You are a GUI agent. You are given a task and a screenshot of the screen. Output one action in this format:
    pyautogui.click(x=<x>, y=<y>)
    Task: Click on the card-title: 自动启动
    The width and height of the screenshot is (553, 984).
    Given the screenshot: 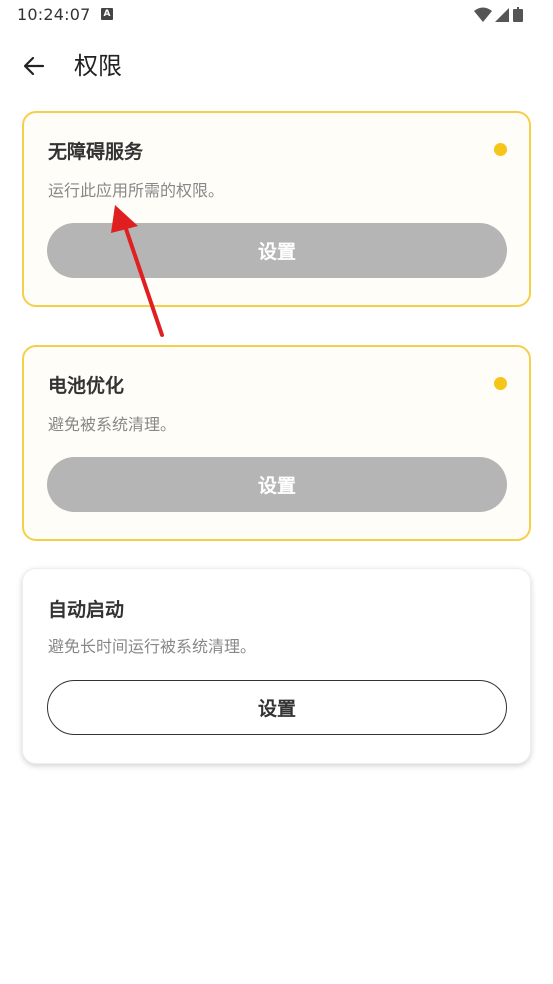 What is the action you would take?
    pyautogui.click(x=86, y=610)
    